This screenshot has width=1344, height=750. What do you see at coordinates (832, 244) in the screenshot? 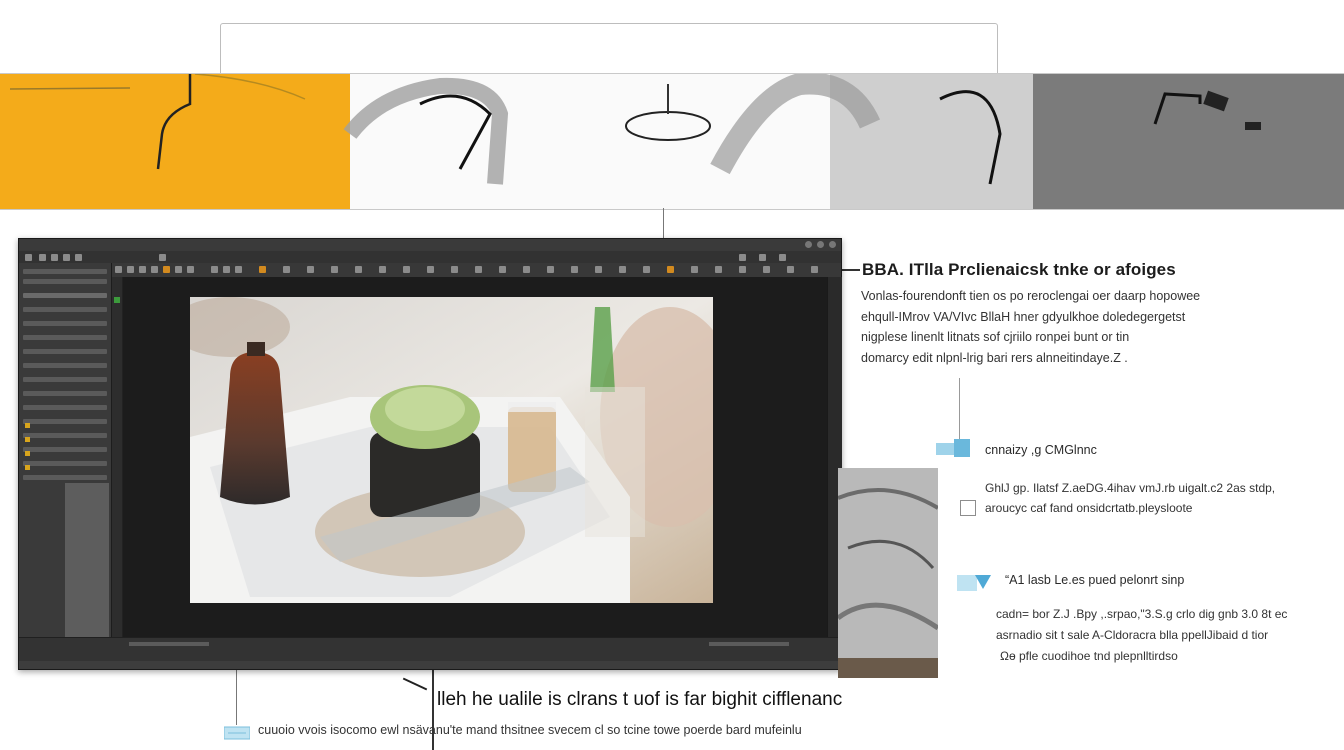
I see `close-icon` at bounding box center [832, 244].